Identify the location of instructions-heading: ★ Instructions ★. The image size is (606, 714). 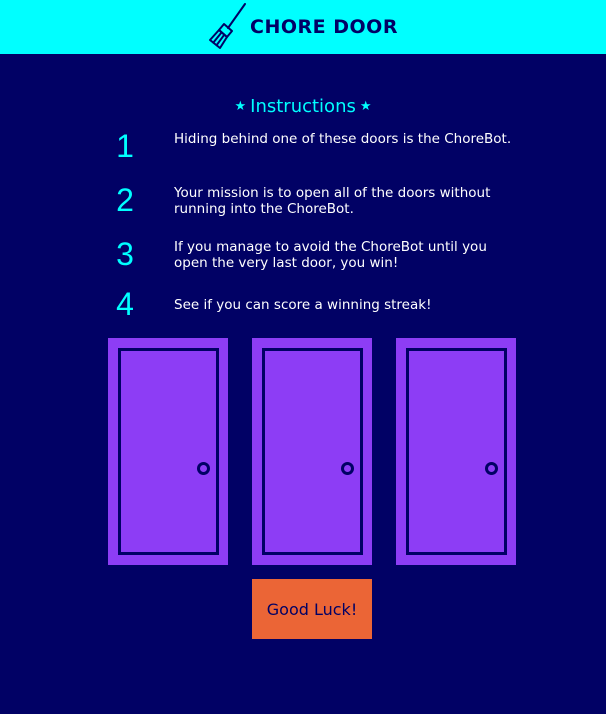
(303, 106).